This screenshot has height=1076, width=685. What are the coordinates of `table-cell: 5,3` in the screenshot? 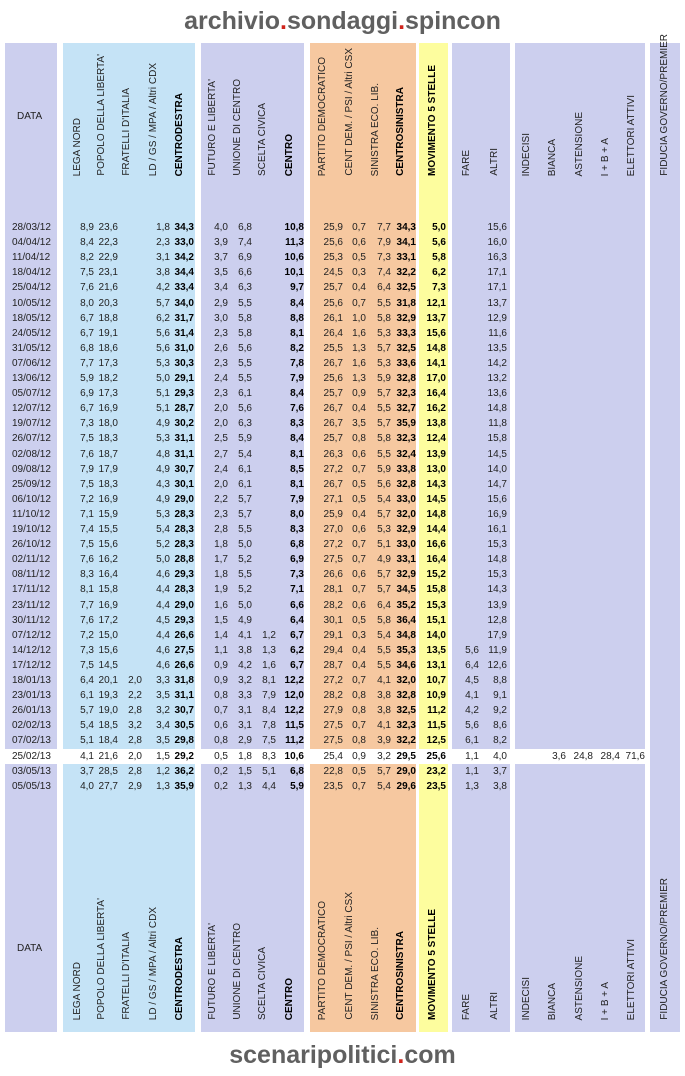 It's located at (384, 333).